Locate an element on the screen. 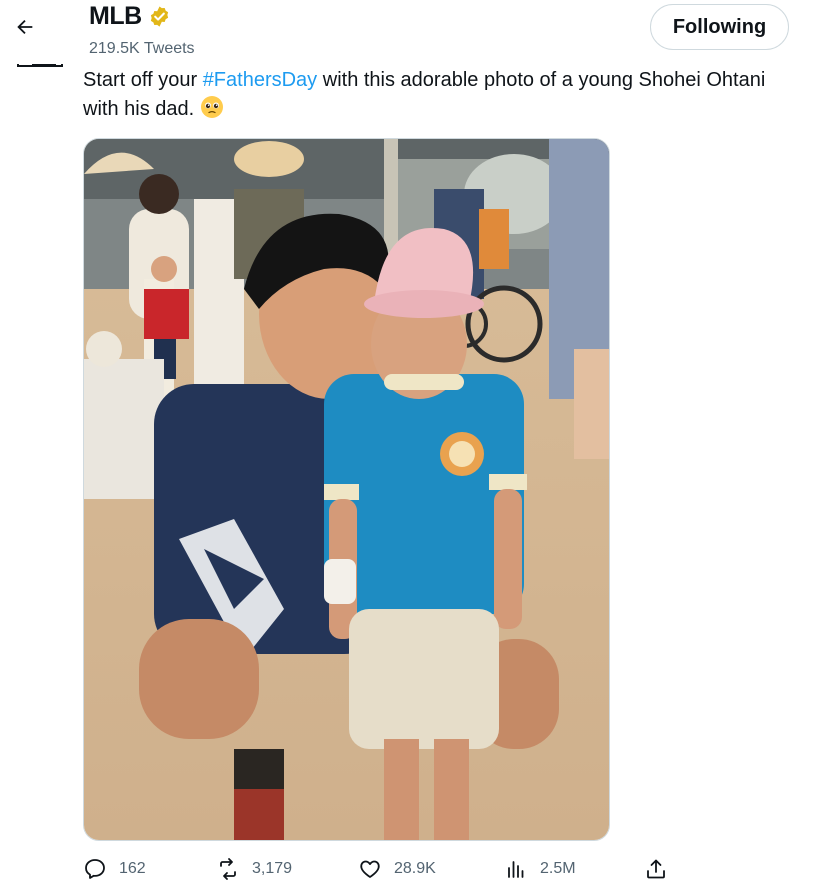  share-icon is located at coordinates (656, 869).